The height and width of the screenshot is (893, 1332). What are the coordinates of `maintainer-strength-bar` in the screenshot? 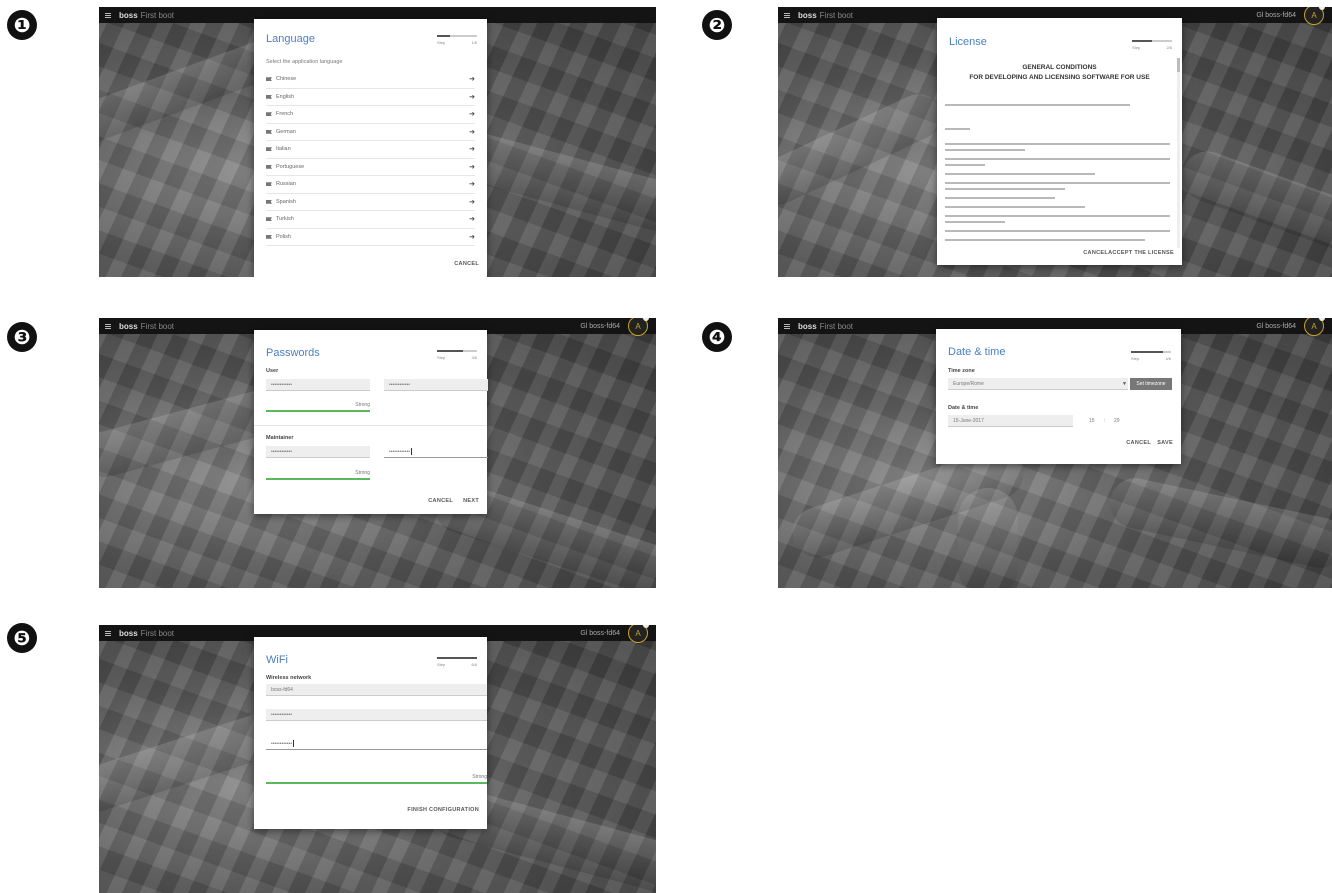 It's located at (318, 479).